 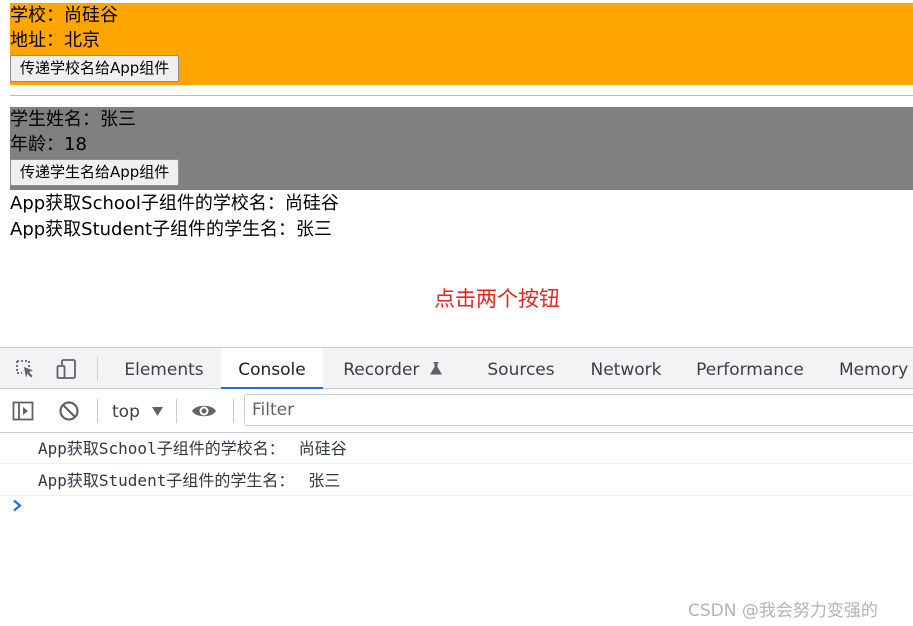 I want to click on tab-memory: Memory, so click(x=870, y=368).